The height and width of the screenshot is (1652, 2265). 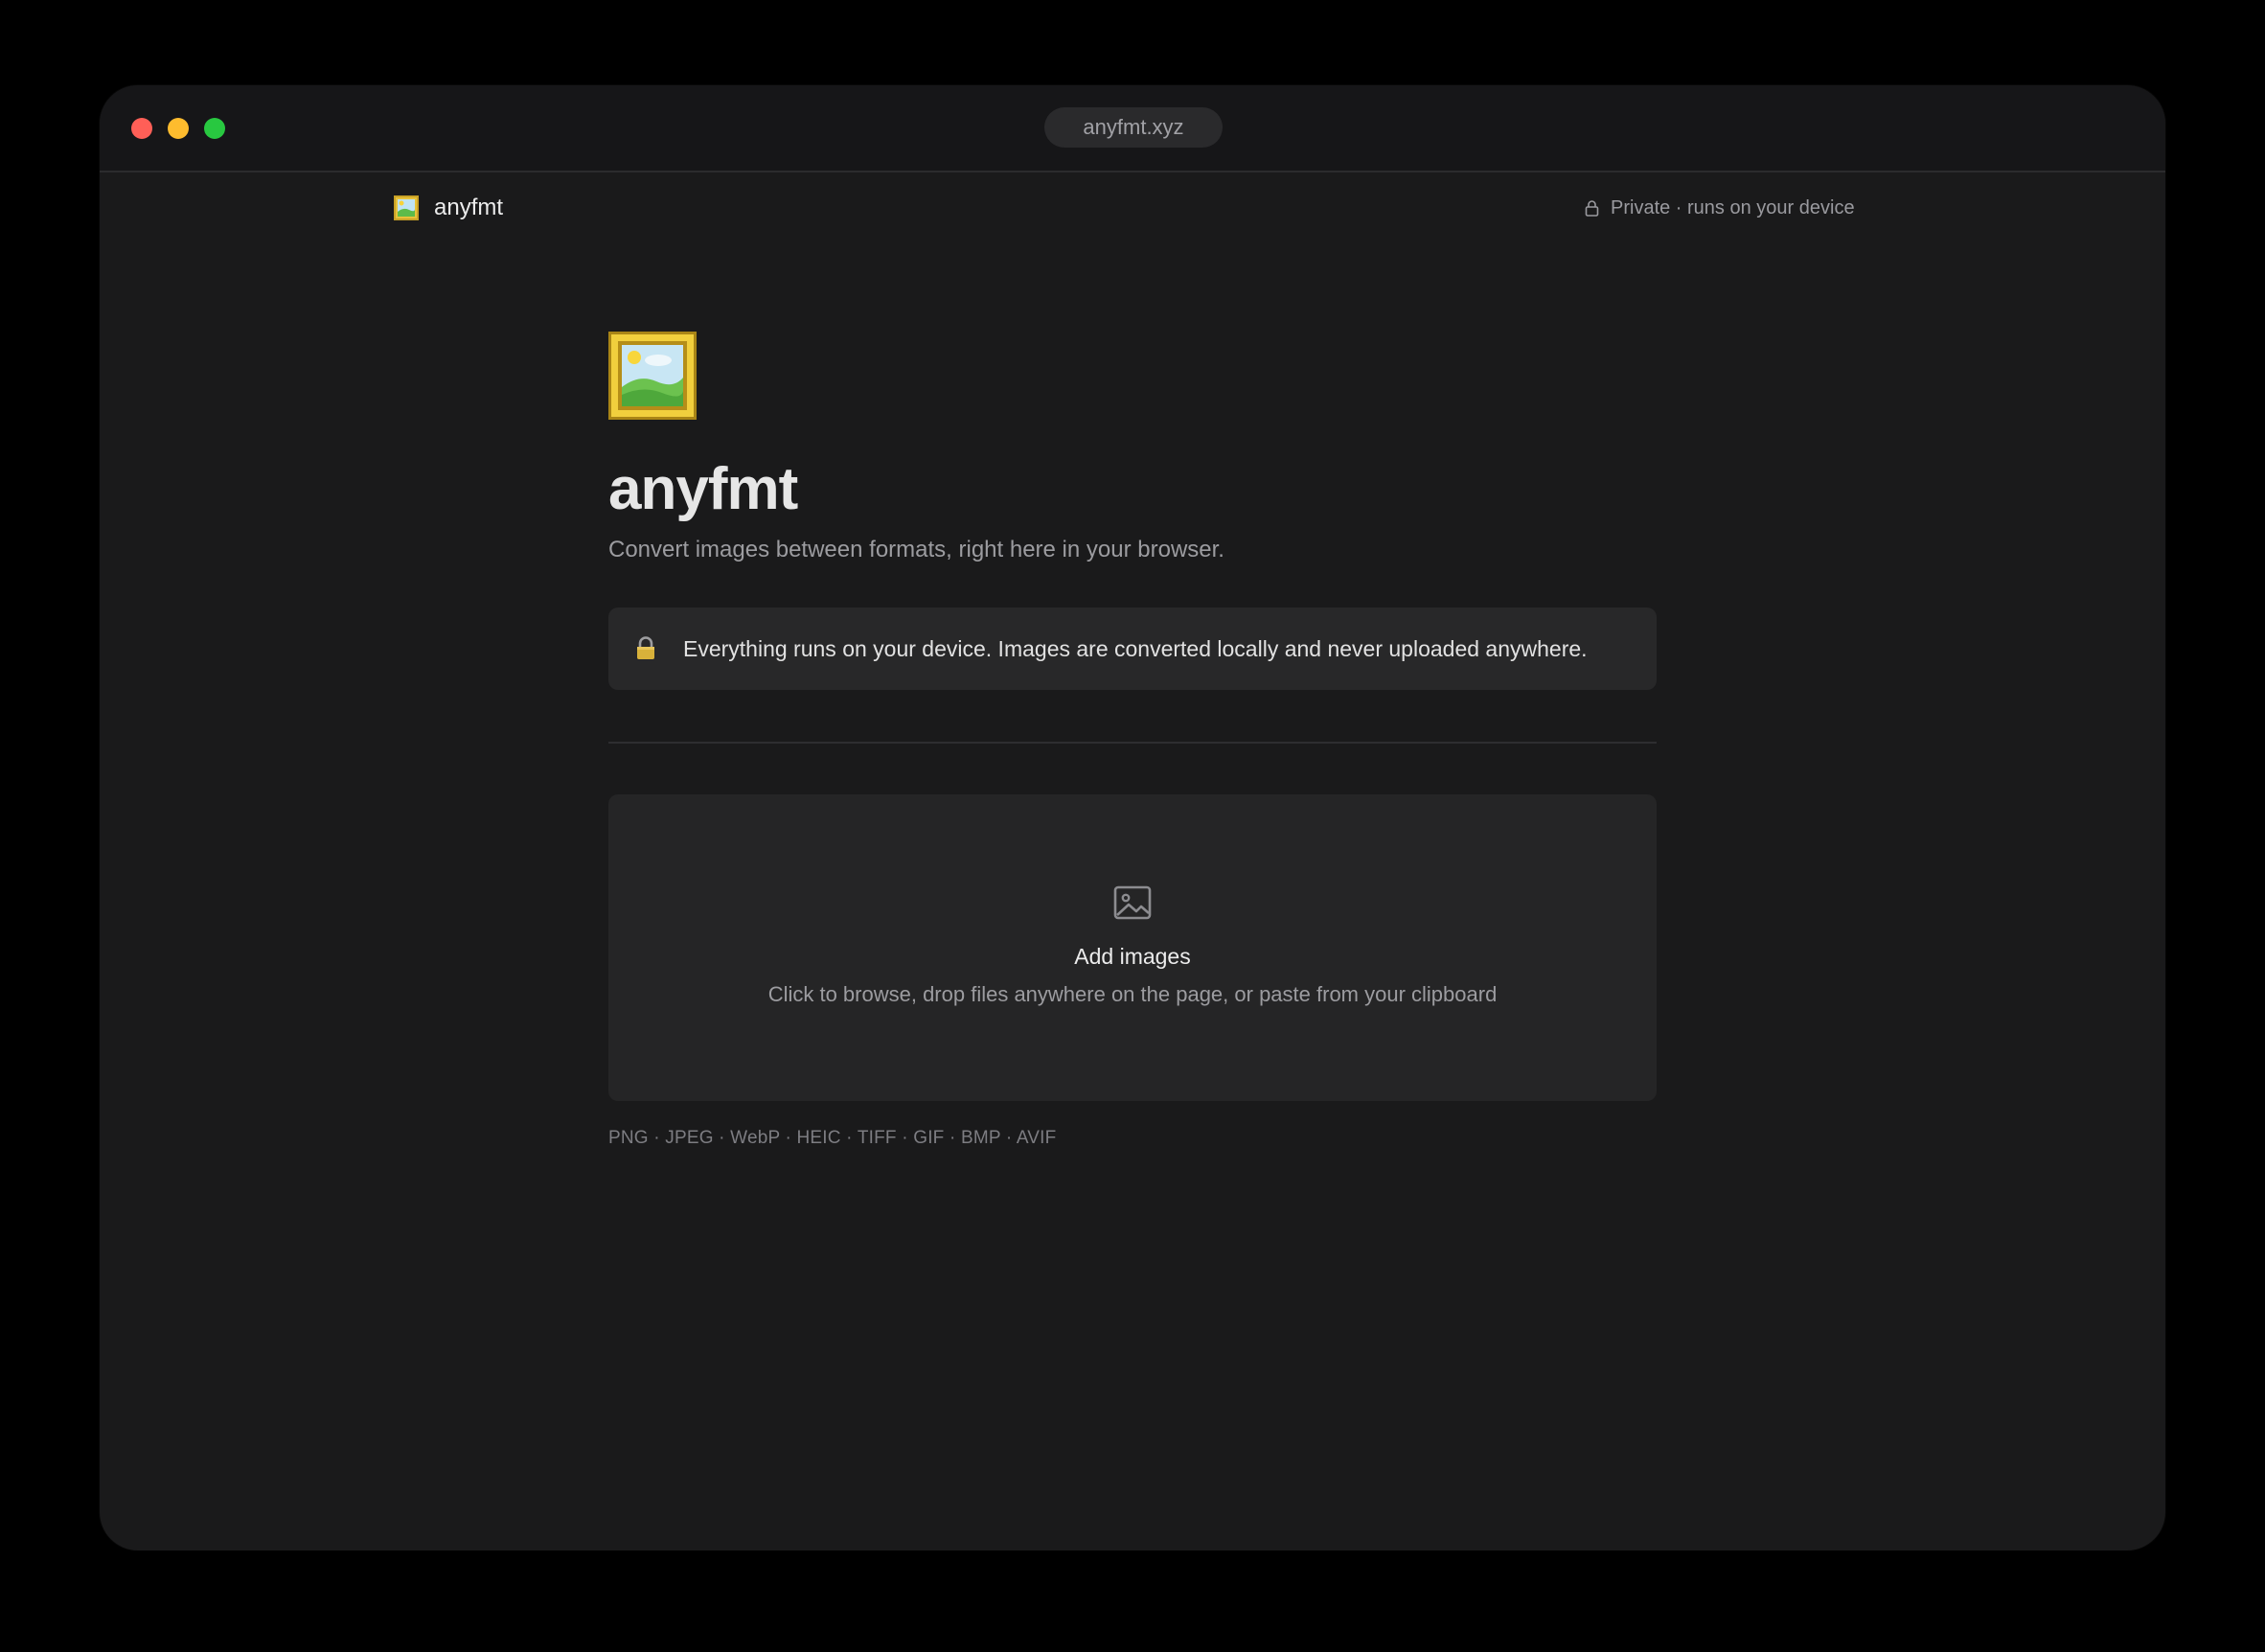 I want to click on brand-name: anyfmt, so click(x=469, y=207).